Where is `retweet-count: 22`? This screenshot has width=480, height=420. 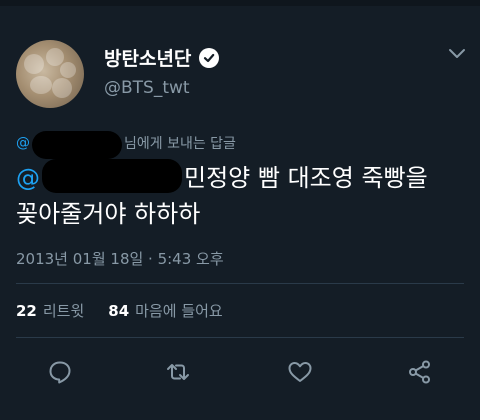
retweet-count: 22 is located at coordinates (26, 311).